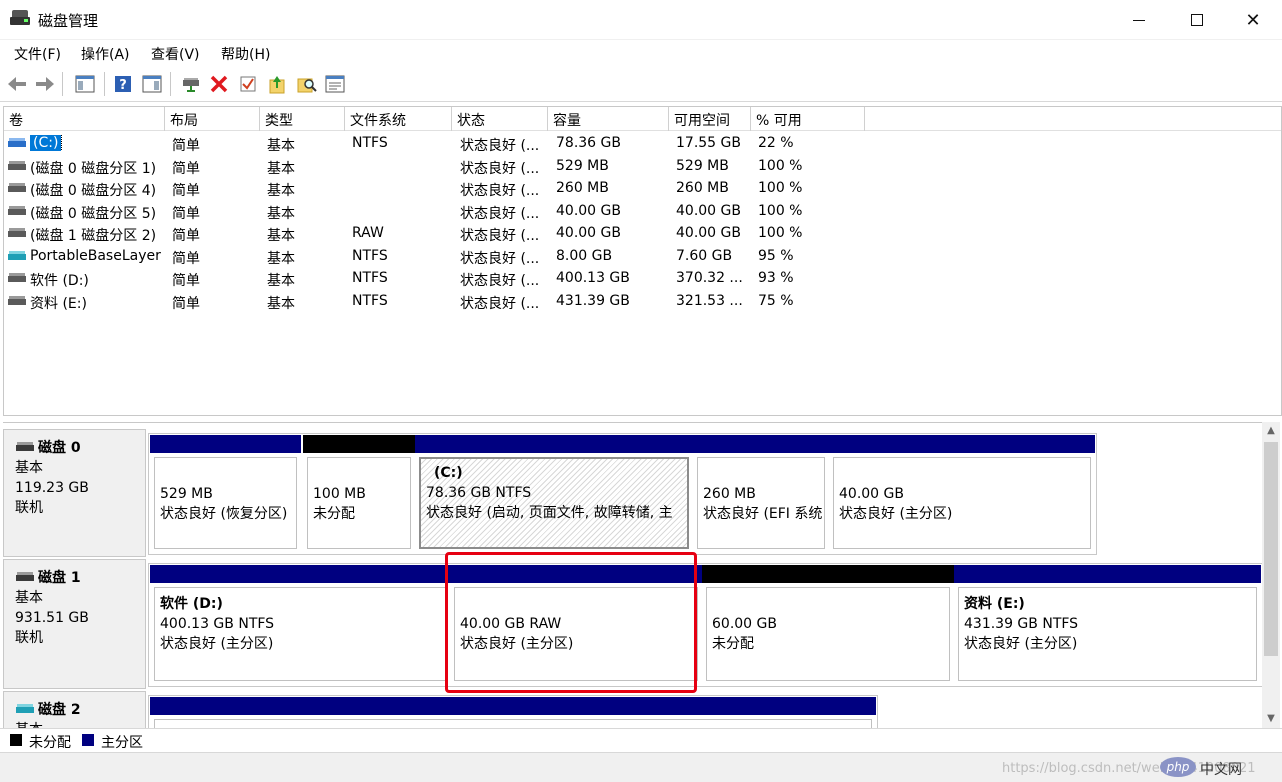 The image size is (1282, 782). What do you see at coordinates (122, 743) in the screenshot?
I see `legend-primary-label: 主分区` at bounding box center [122, 743].